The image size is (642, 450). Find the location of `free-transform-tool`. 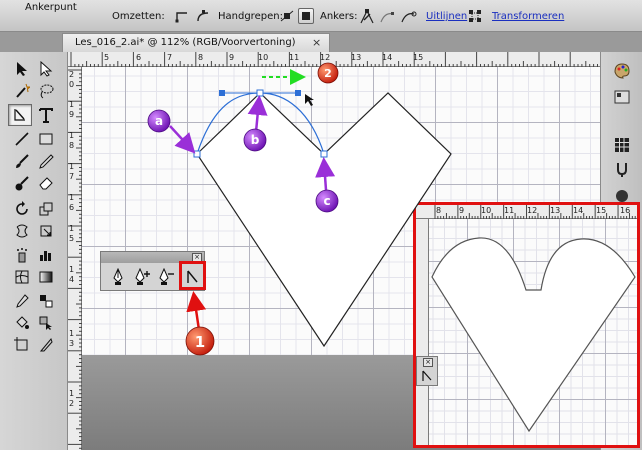

free-transform-tool is located at coordinates (46, 231).